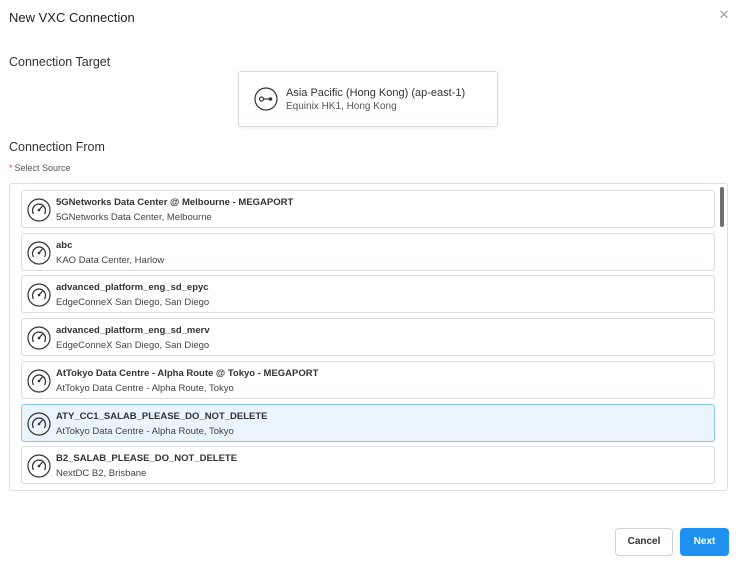 The image size is (739, 563). What do you see at coordinates (162, 416) in the screenshot?
I see `source-item-name: ATY_CC1_SALAB_PLEASE_DO_NOT_DELETE` at bounding box center [162, 416].